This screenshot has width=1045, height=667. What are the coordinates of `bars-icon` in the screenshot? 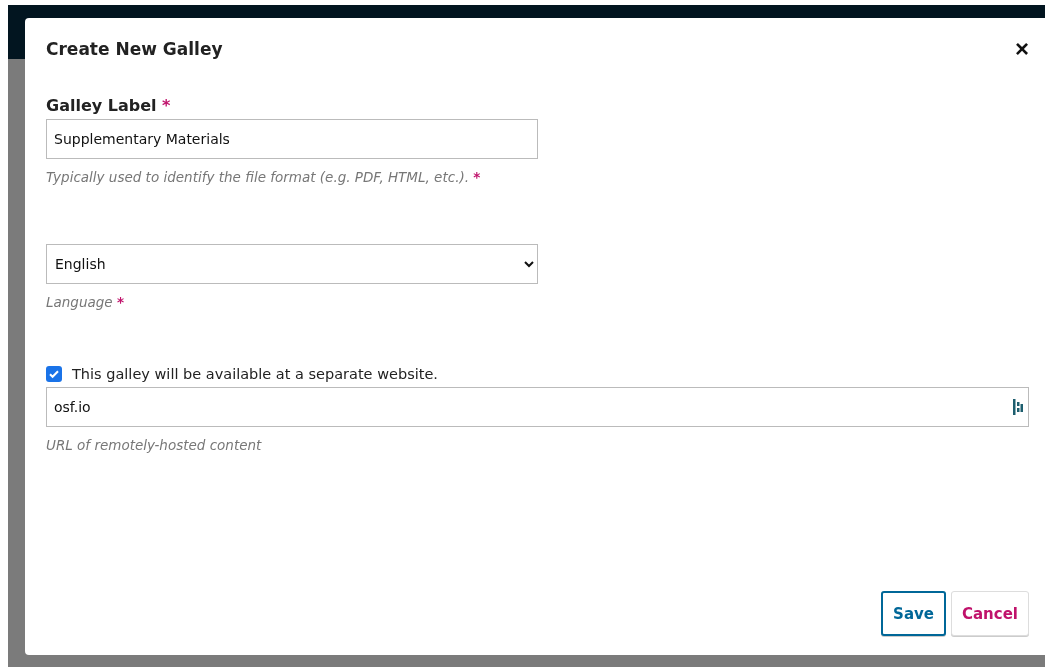 It's located at (1018, 407).